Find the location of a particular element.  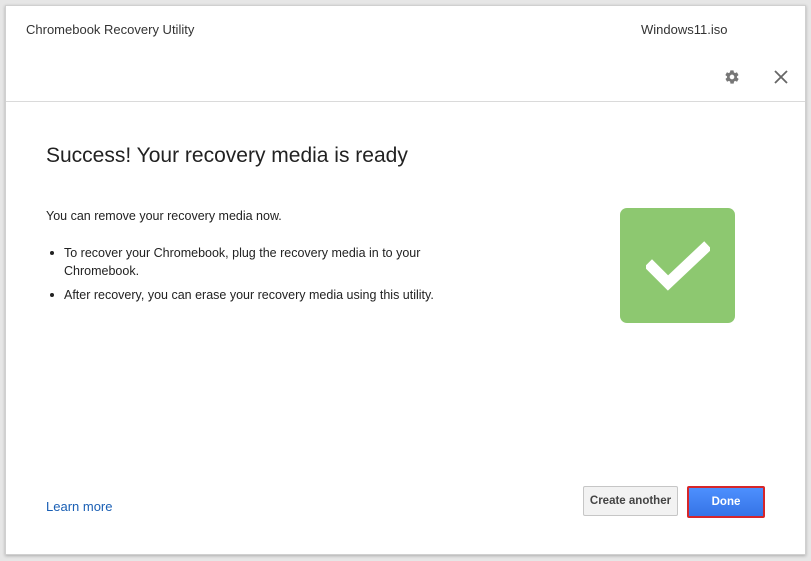

close-button is located at coordinates (781, 77).